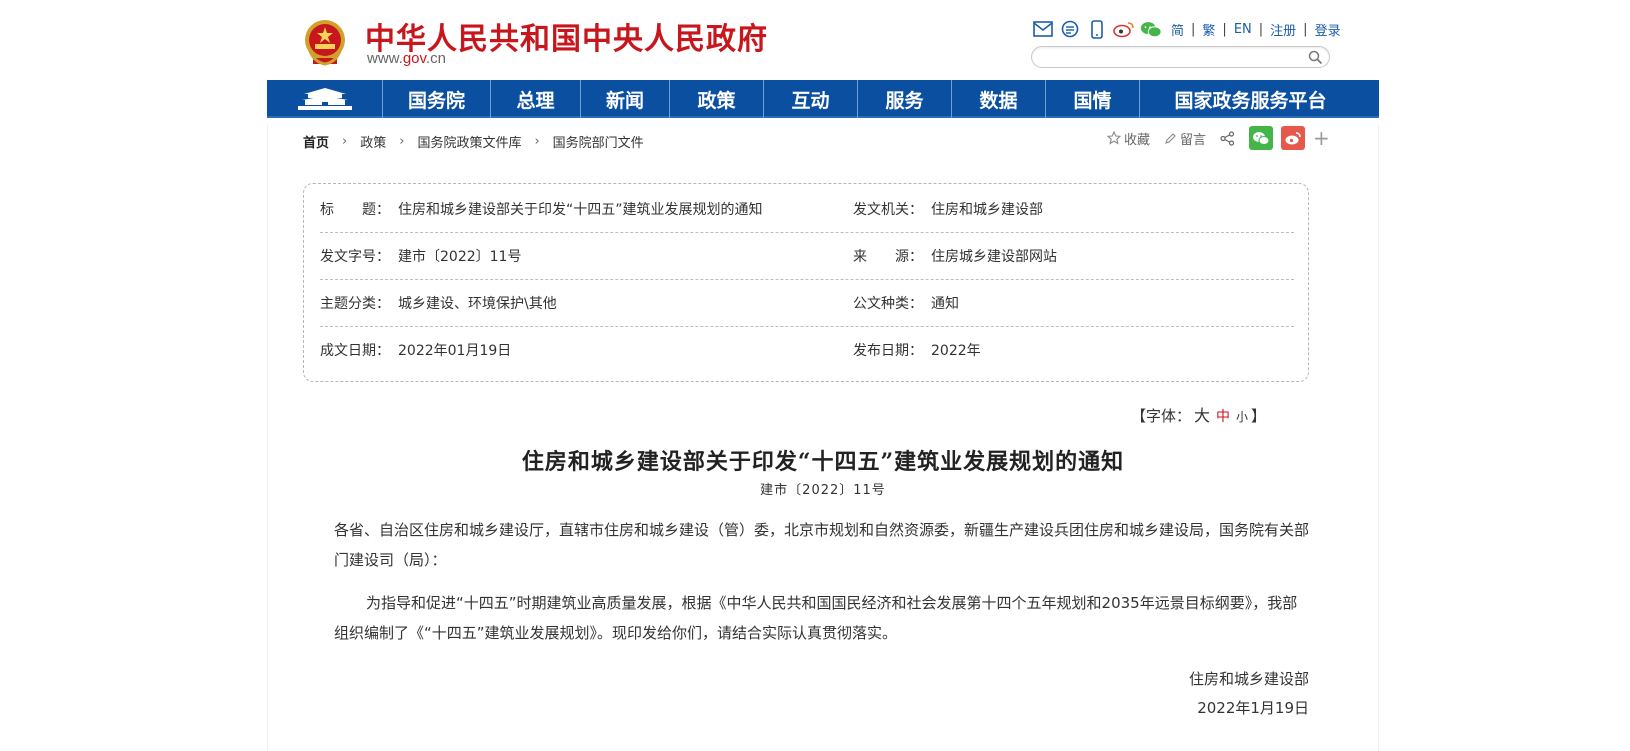 The height and width of the screenshot is (751, 1630). Describe the element at coordinates (355, 256) in the screenshot. I see `info-docno-label: 发文字号：` at that location.